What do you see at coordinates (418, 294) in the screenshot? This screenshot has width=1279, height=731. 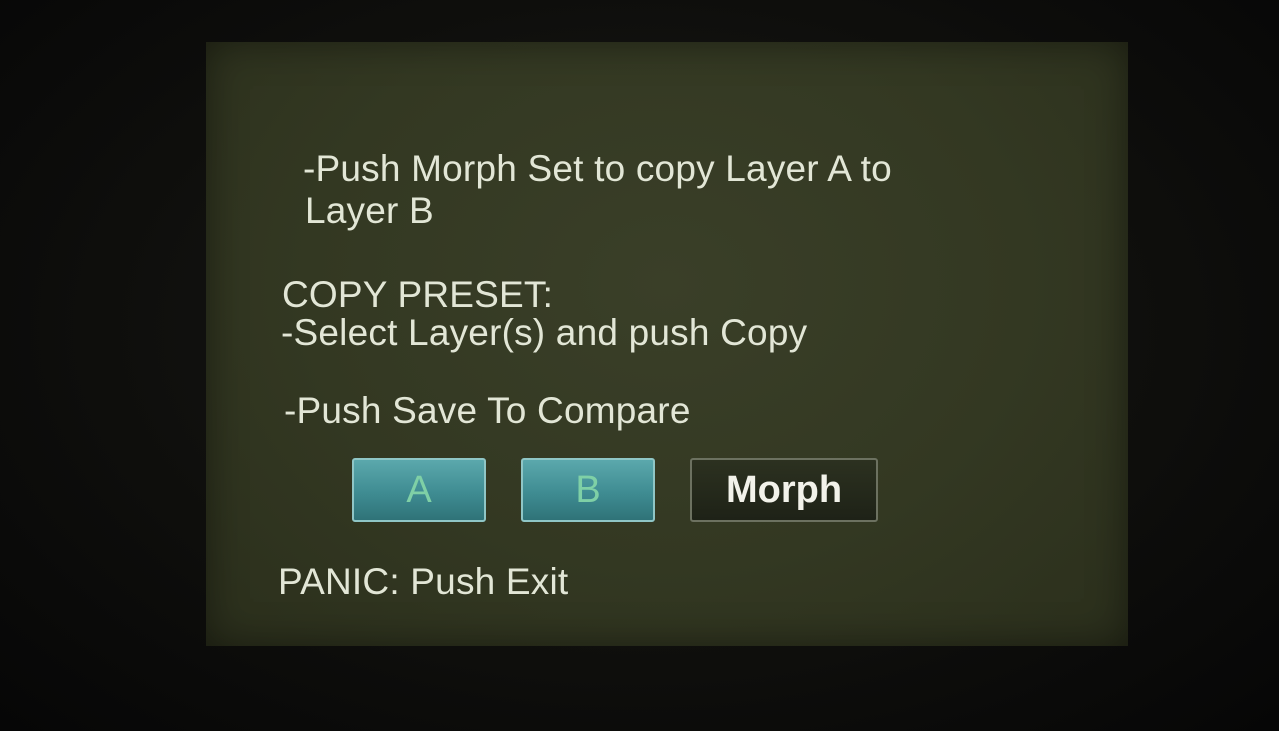 I see `copy-preset-heading: COPY PRESET:` at bounding box center [418, 294].